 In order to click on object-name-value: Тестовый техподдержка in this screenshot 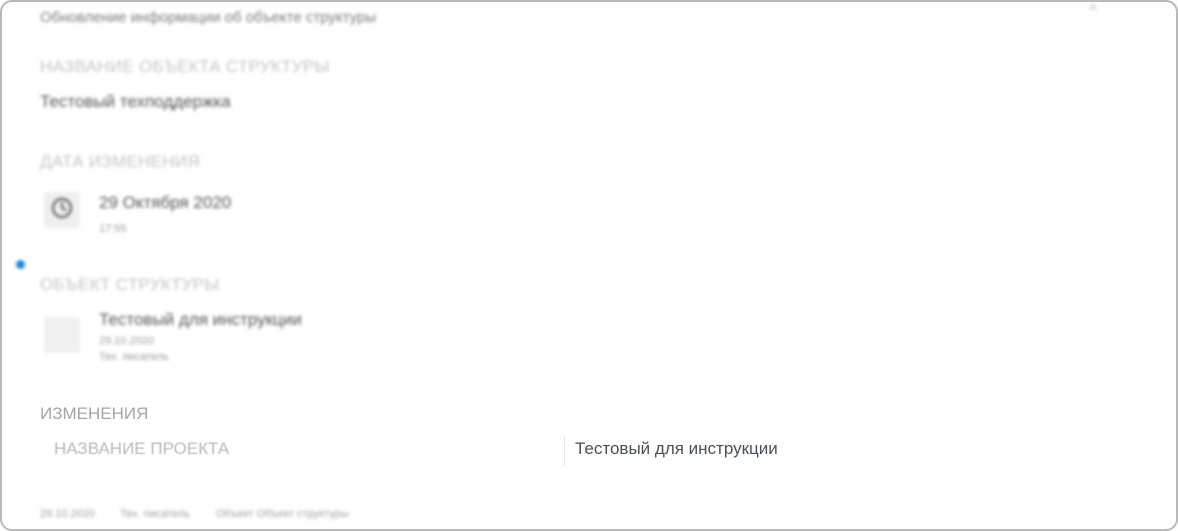, I will do `click(135, 101)`.